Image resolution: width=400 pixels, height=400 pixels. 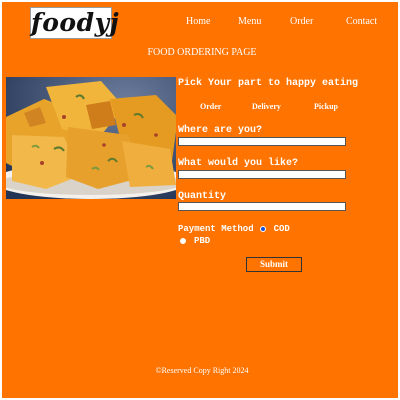 What do you see at coordinates (326, 106) in the screenshot?
I see `option-pickup: Pickup` at bounding box center [326, 106].